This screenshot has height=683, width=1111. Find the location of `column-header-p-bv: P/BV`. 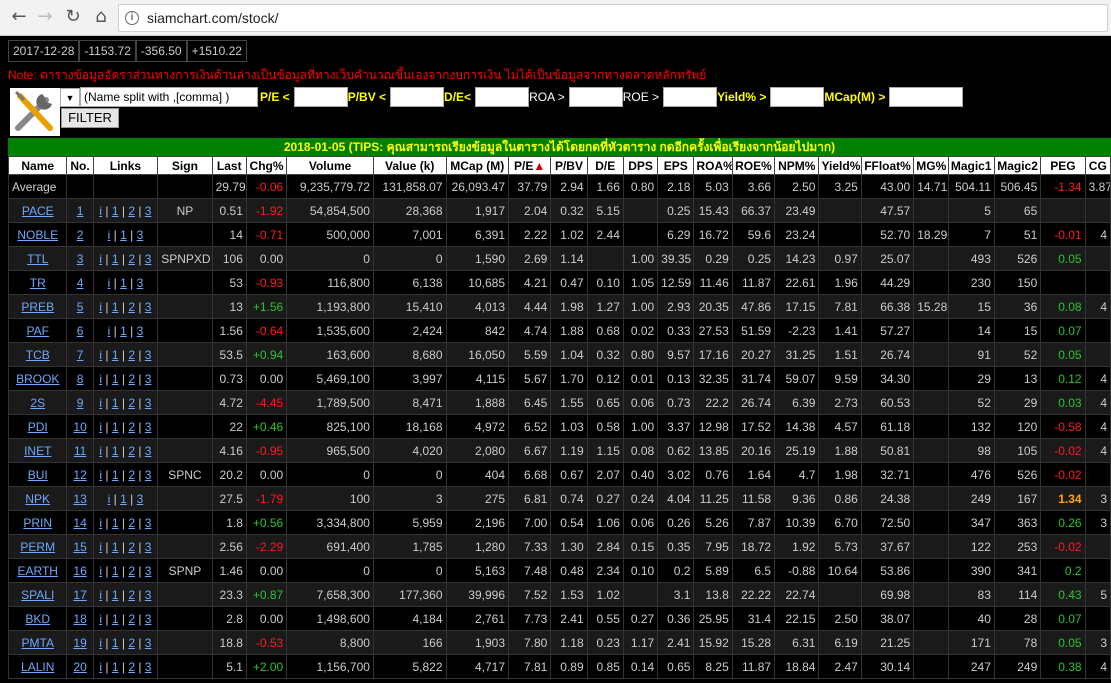

column-header-p-bv: P/BV is located at coordinates (569, 165).